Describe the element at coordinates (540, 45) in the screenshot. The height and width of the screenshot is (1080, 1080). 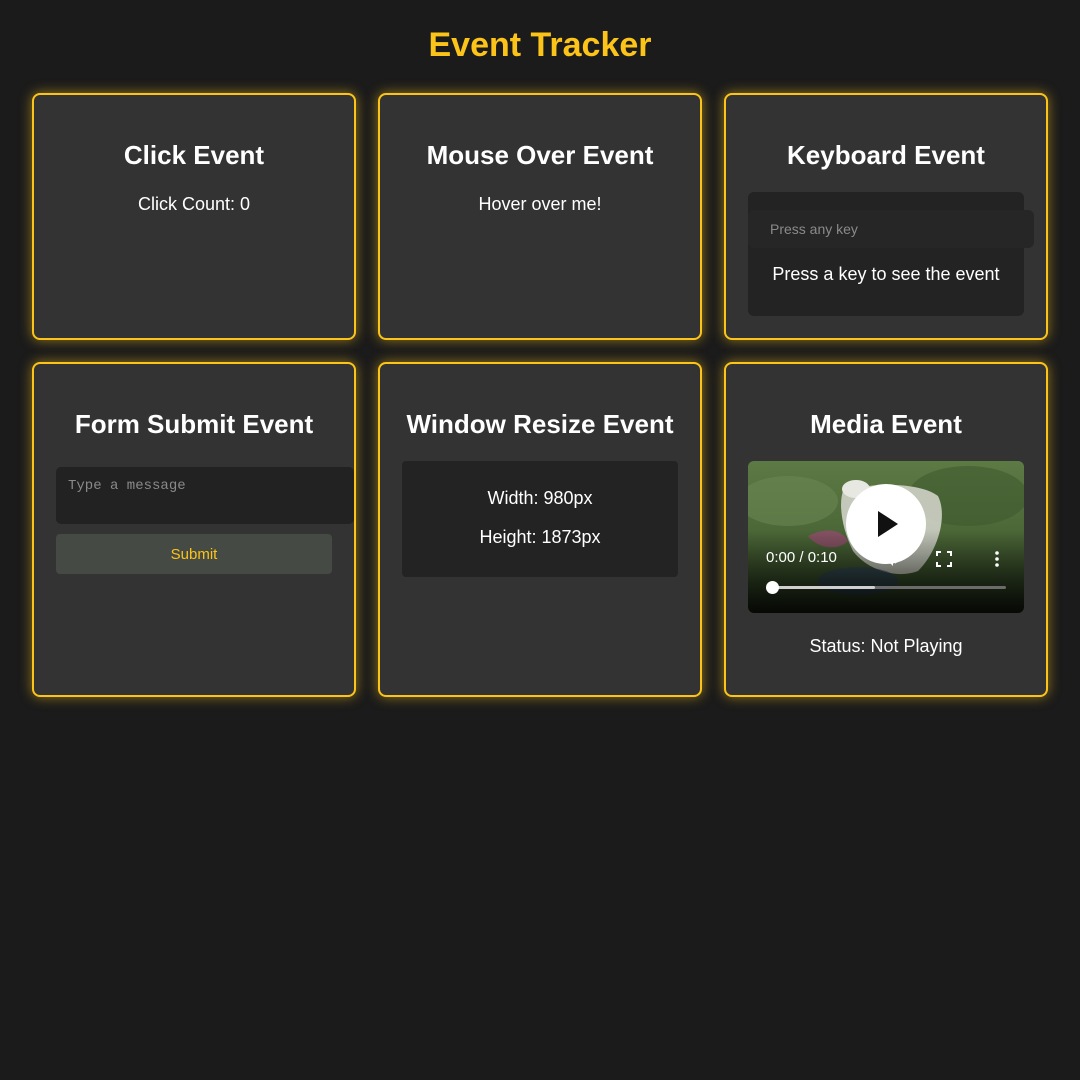
I see `page-title: Event Tracker` at that location.